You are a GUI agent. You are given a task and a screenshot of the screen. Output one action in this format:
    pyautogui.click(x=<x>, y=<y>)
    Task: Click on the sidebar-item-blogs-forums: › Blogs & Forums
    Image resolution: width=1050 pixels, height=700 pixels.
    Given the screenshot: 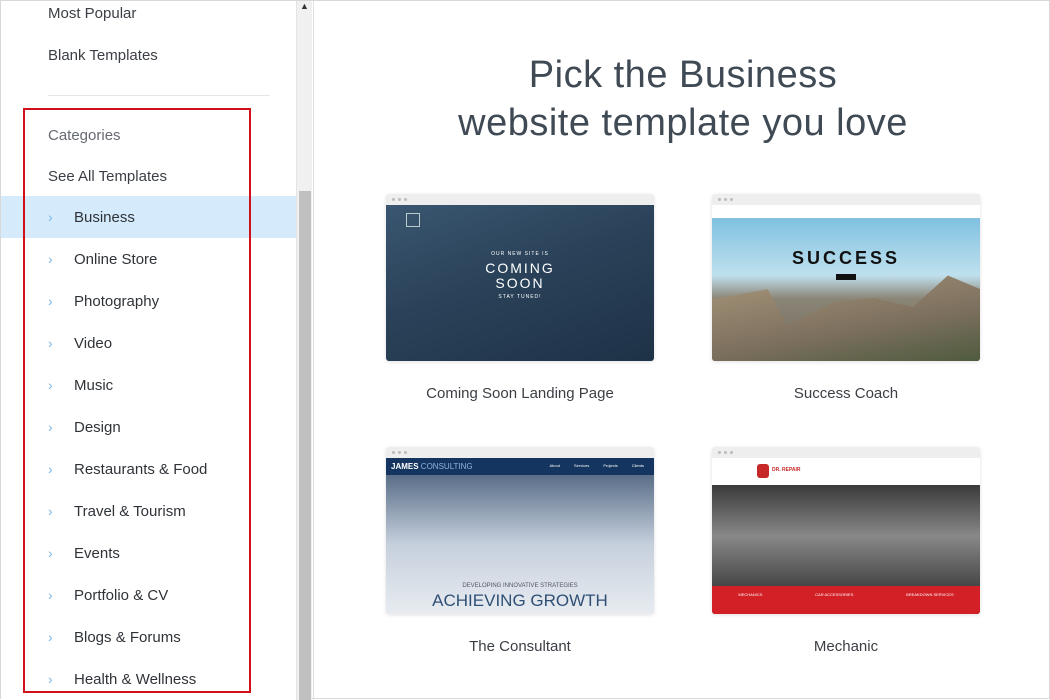 What is the action you would take?
    pyautogui.click(x=148, y=637)
    